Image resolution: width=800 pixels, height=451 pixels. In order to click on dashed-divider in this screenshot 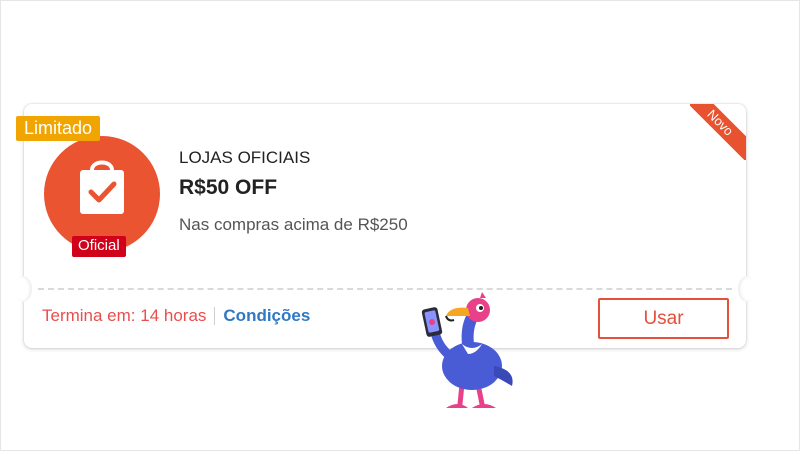, I will do `click(385, 289)`.